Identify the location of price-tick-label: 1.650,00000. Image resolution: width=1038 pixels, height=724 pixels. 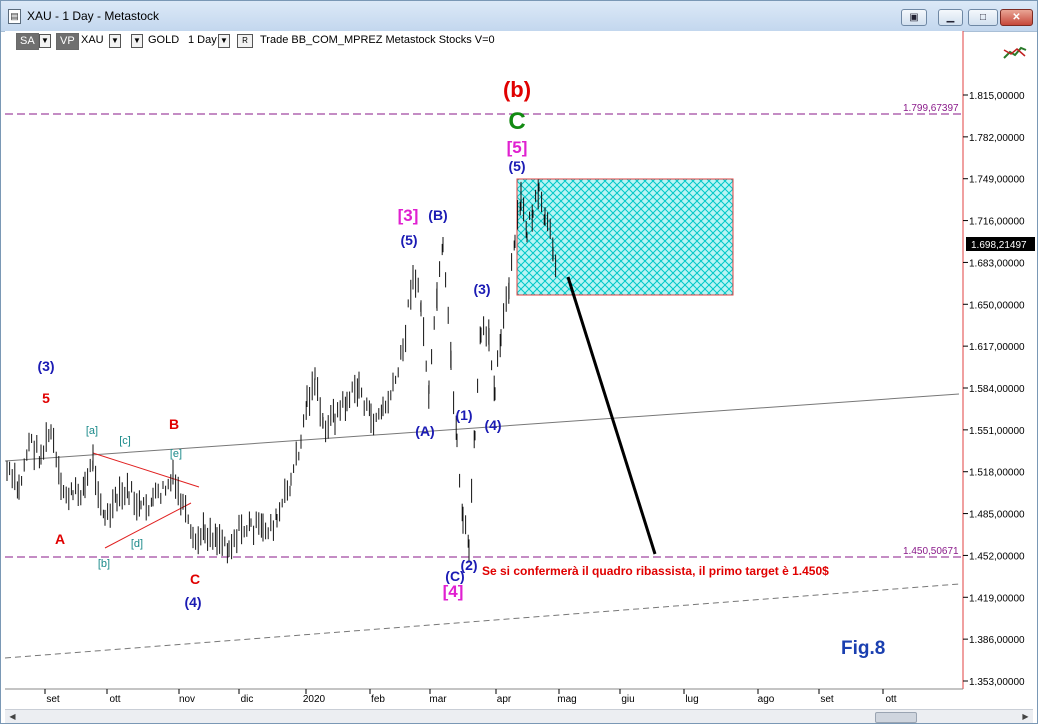
(997, 305).